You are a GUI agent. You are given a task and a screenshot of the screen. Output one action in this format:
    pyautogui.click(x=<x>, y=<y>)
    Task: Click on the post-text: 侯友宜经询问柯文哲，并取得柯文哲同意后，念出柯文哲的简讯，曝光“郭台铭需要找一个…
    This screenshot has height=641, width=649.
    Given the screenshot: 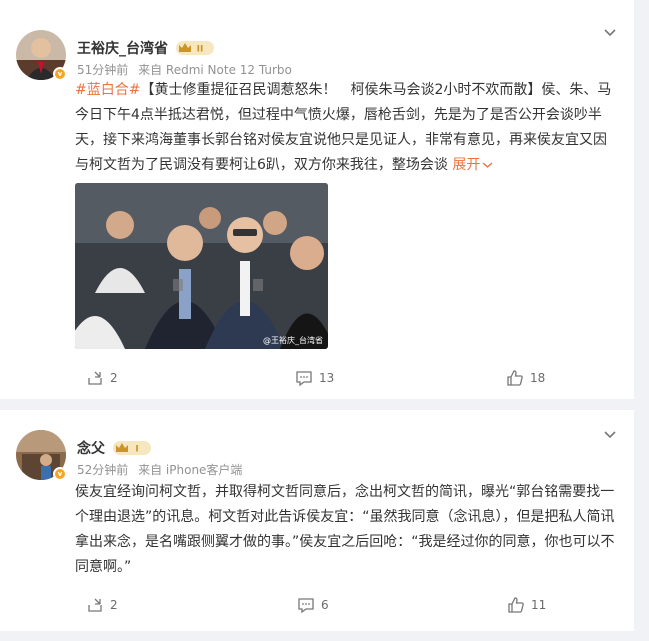 What is the action you would take?
    pyautogui.click(x=345, y=529)
    